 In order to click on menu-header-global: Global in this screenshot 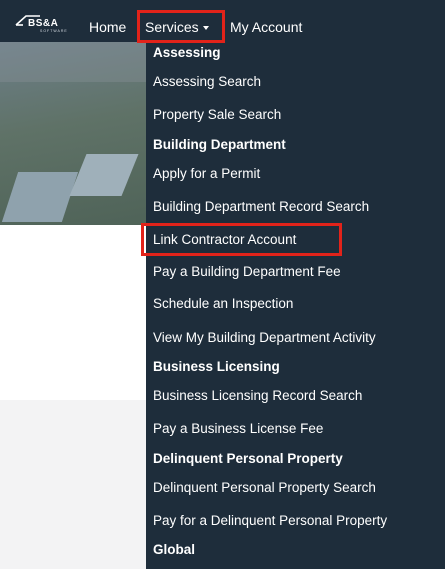, I will do `click(174, 549)`.